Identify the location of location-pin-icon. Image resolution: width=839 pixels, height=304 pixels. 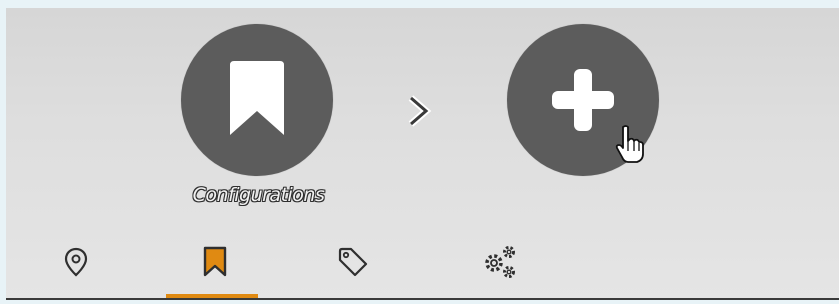
(76, 262).